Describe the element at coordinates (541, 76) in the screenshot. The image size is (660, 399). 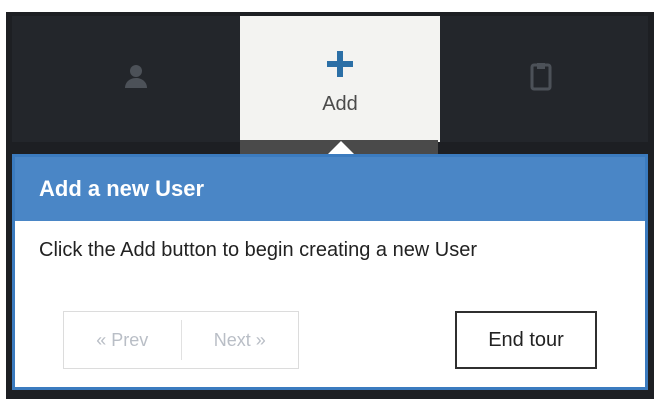
I see `clipboard-icon` at that location.